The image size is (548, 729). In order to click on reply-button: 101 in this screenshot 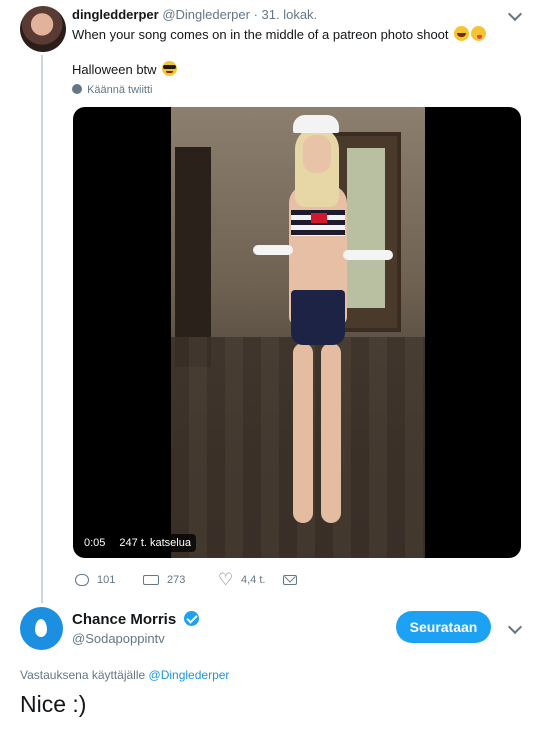, I will do `click(99, 580)`.